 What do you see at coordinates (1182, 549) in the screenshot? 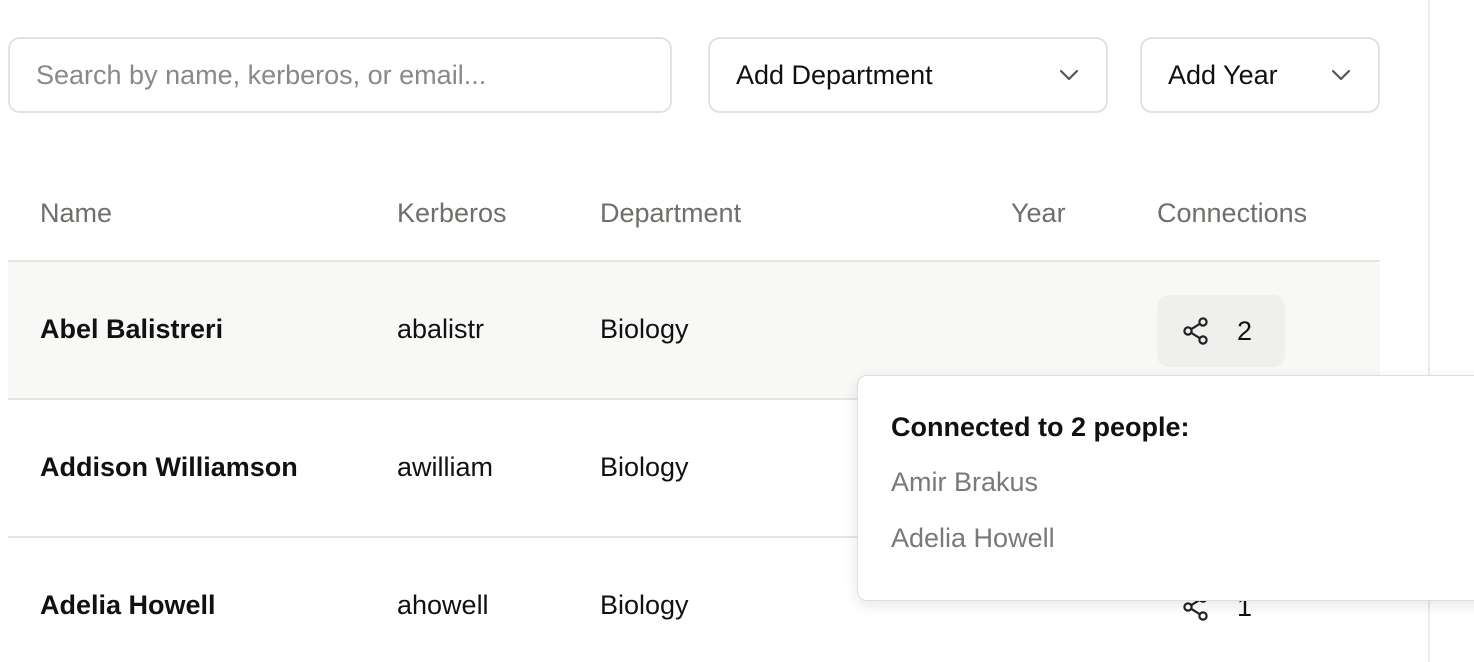
I see `connected-person: Adelia Howell` at bounding box center [1182, 549].